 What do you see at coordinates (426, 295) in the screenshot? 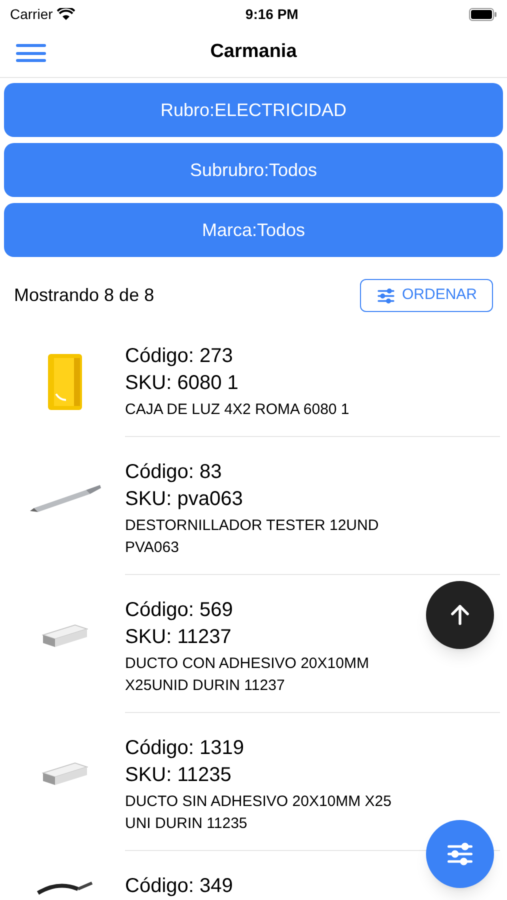
I see `sort-button: ORDENAR` at bounding box center [426, 295].